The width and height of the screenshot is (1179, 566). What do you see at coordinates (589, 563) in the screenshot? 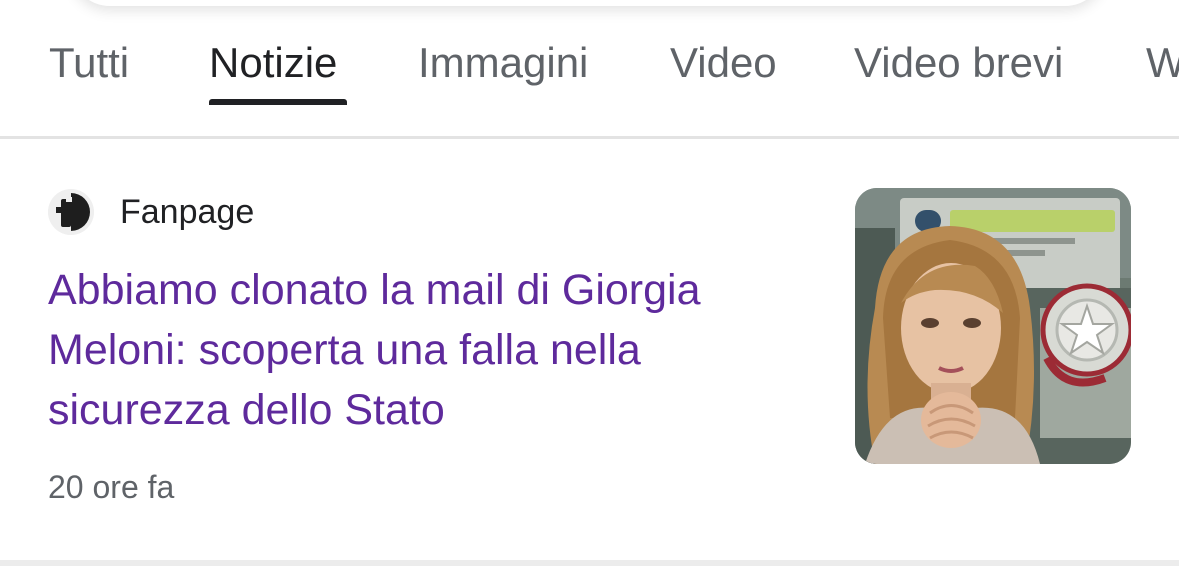
I see `results-divider` at bounding box center [589, 563].